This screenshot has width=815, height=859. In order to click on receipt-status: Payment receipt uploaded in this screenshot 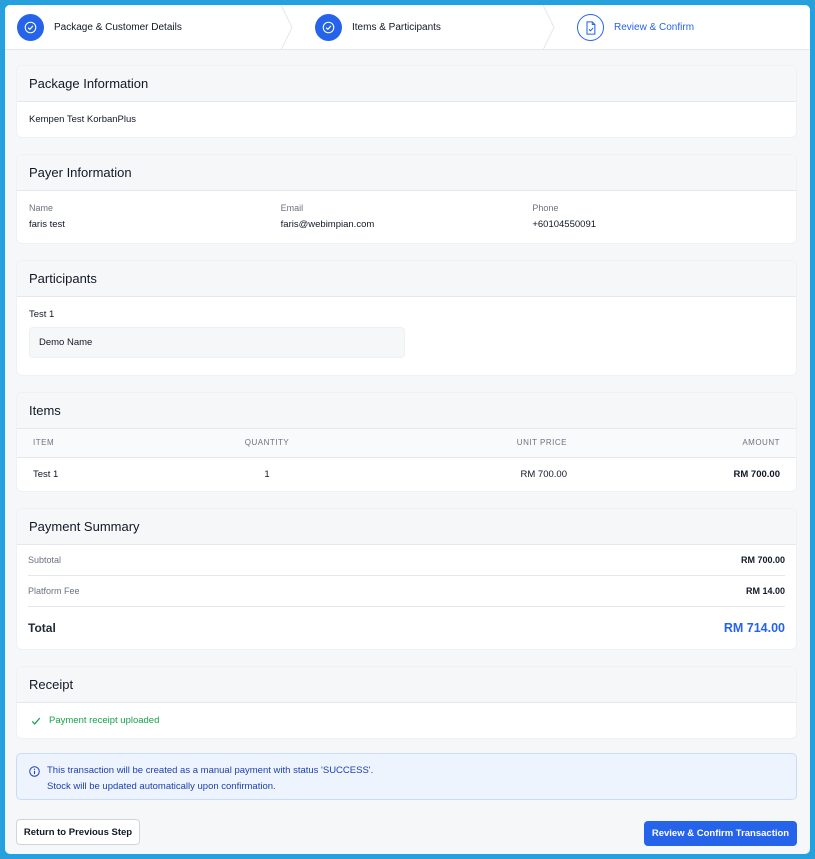, I will do `click(104, 720)`.